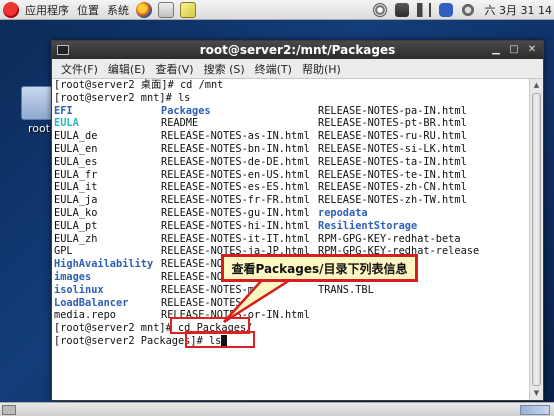 The width and height of the screenshot is (554, 416). Describe the element at coordinates (392, 110) in the screenshot. I see `listing-entry: RELEASE-NOTES-pa-IN.html` at that location.